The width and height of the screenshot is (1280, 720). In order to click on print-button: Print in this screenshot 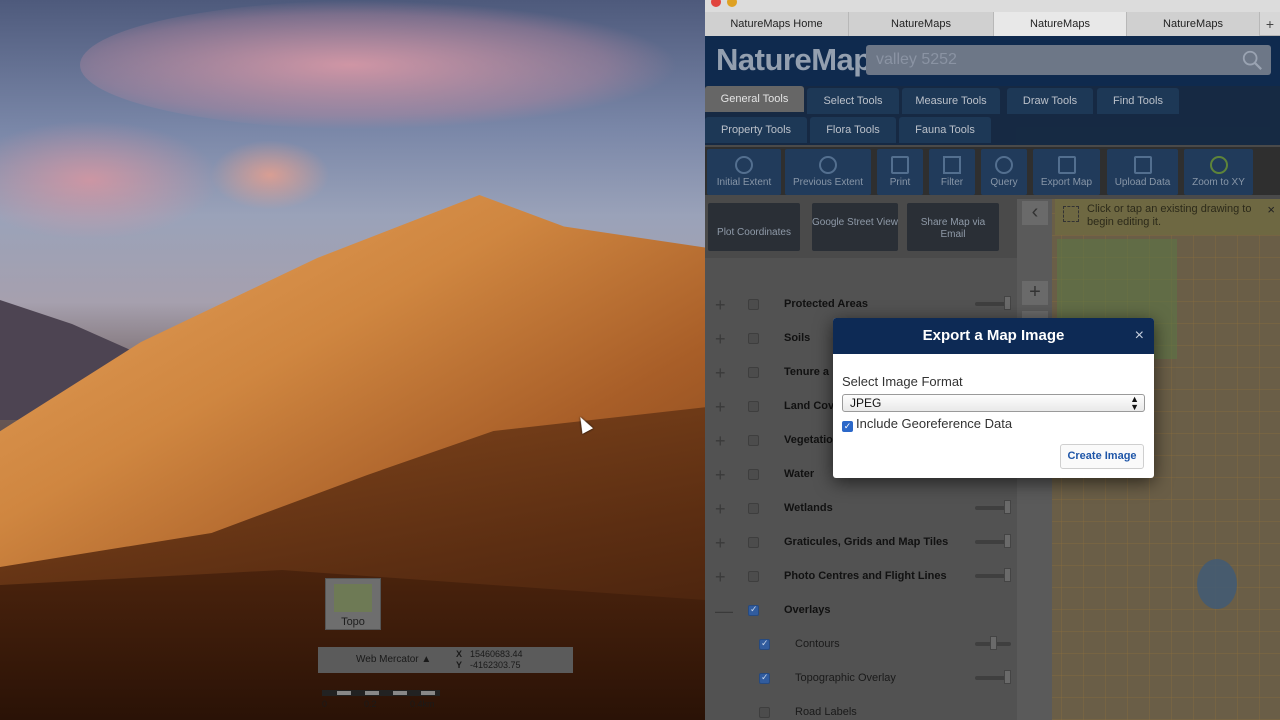, I will do `click(900, 172)`.